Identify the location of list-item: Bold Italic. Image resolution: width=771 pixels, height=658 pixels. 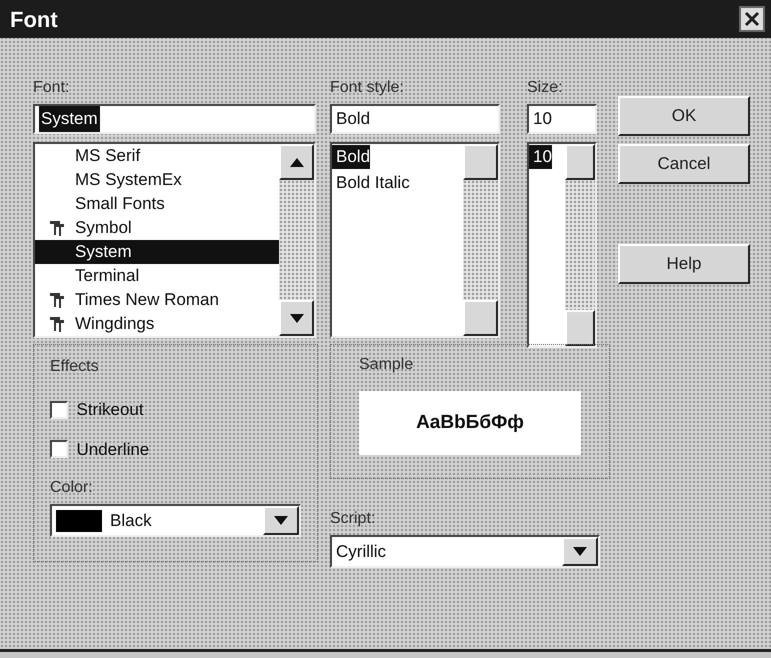
(371, 182).